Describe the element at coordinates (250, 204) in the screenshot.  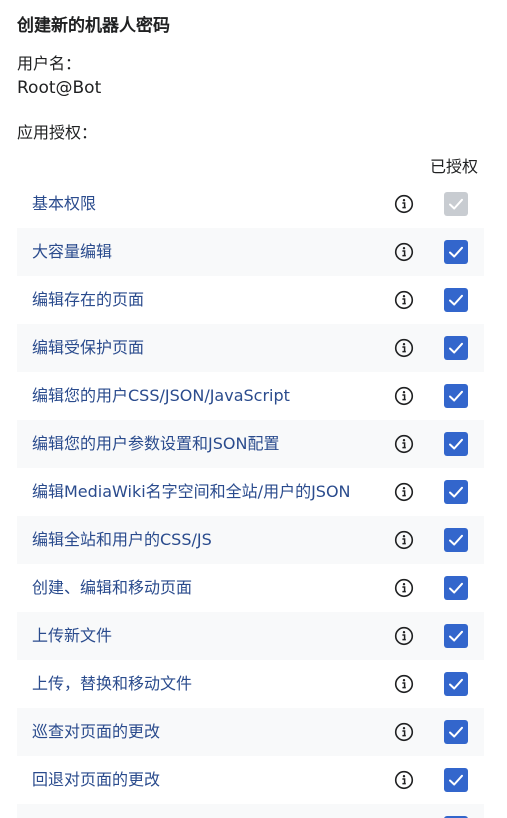
I see `grant-row: 基本权限` at that location.